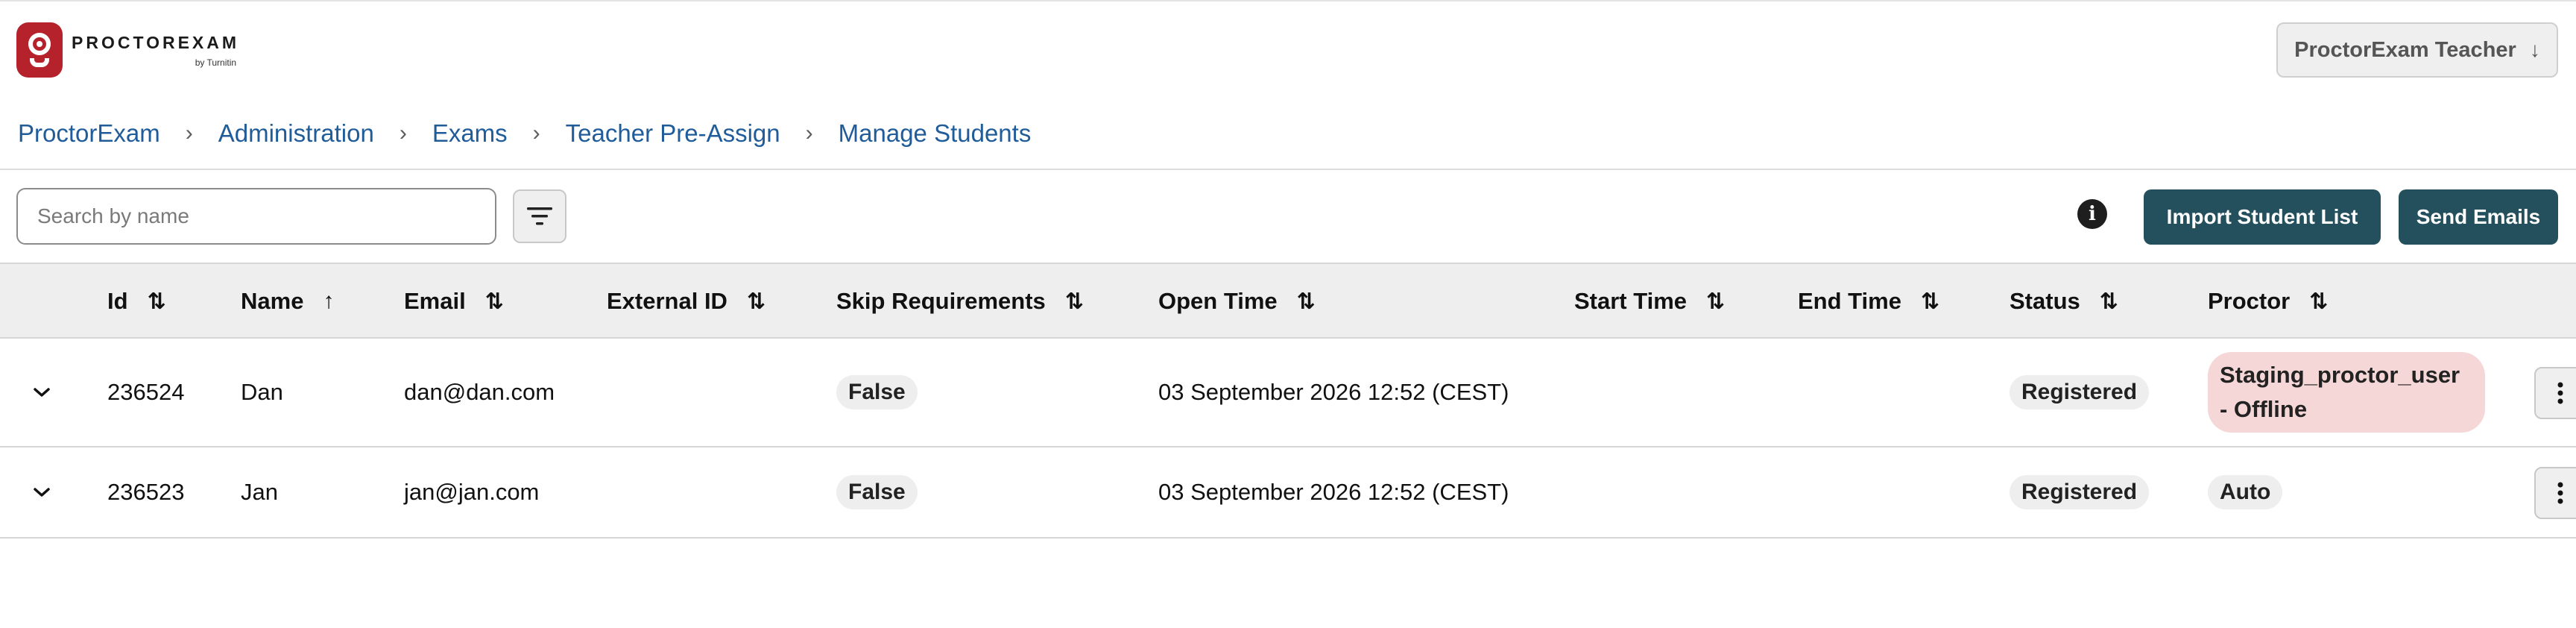 The width and height of the screenshot is (2576, 628). I want to click on user-menu-button: ProctorExam Teacher ↓, so click(2417, 50).